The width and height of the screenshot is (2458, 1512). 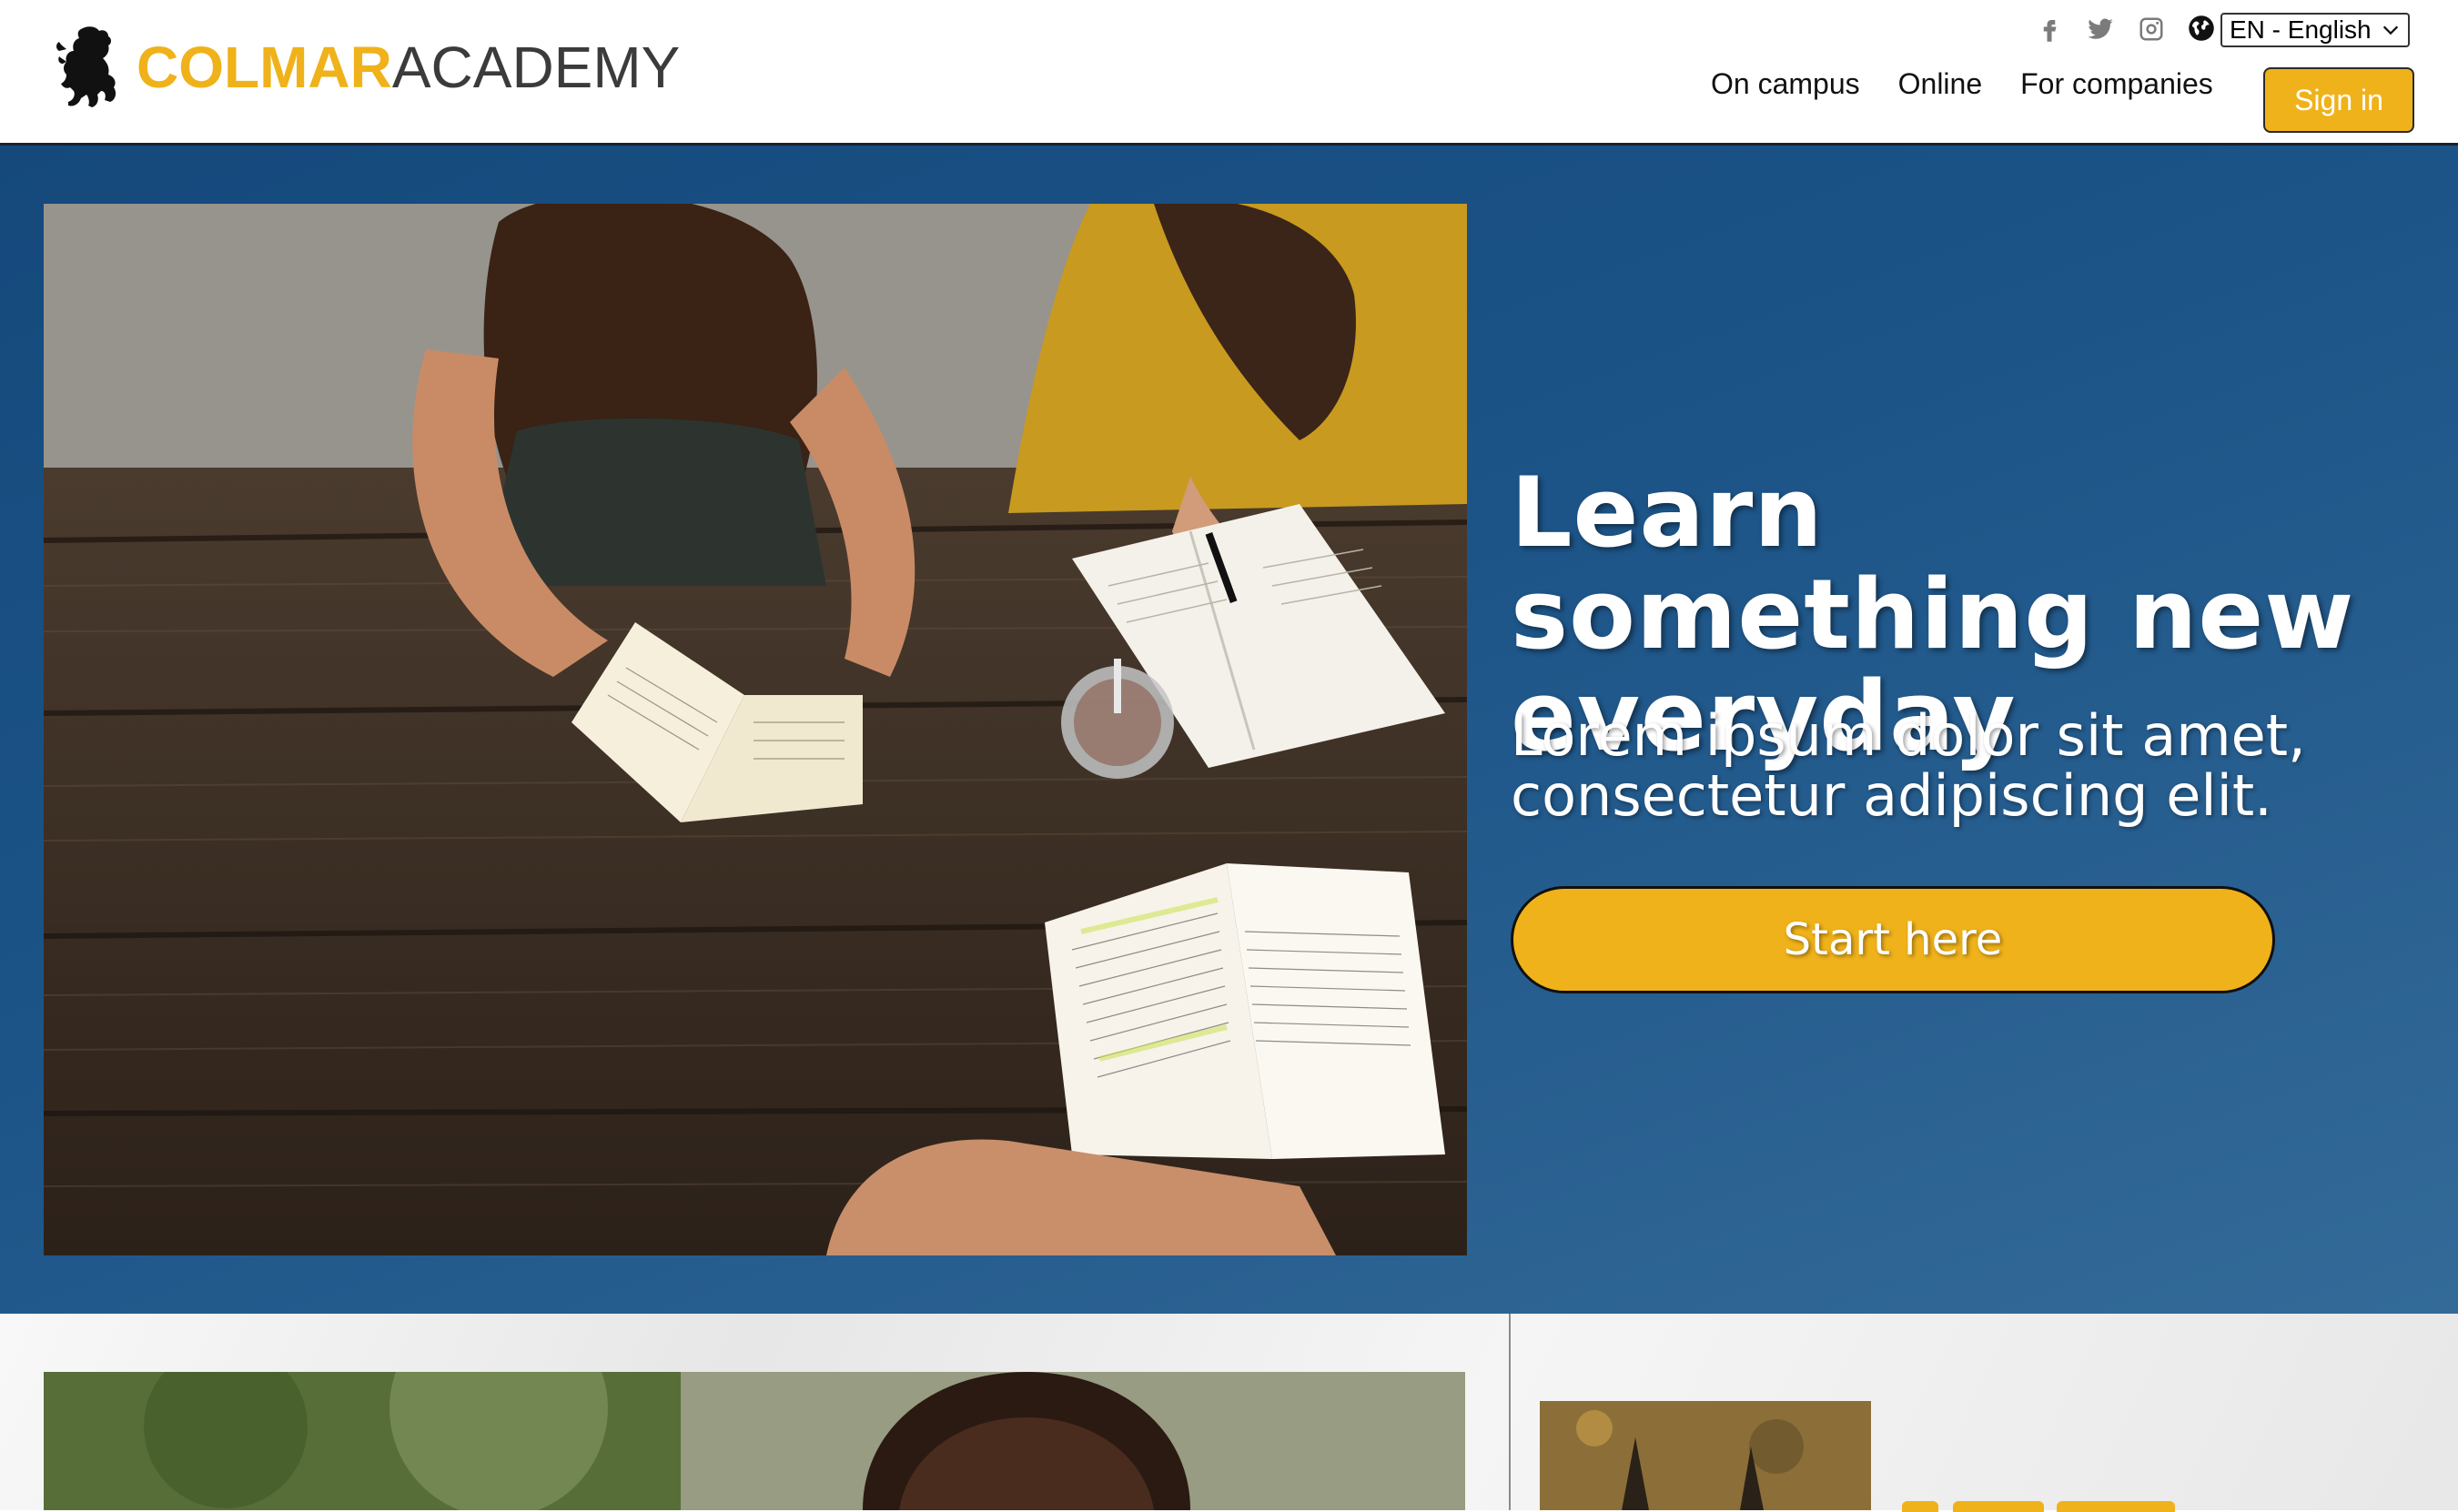 I want to click on start-here-button: Start here, so click(x=1893, y=939).